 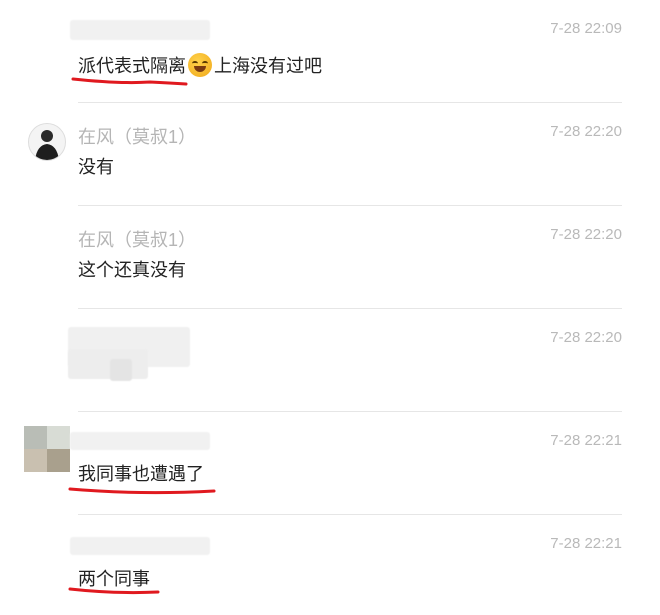 I want to click on comment-text: 这个还真没有, so click(x=132, y=270).